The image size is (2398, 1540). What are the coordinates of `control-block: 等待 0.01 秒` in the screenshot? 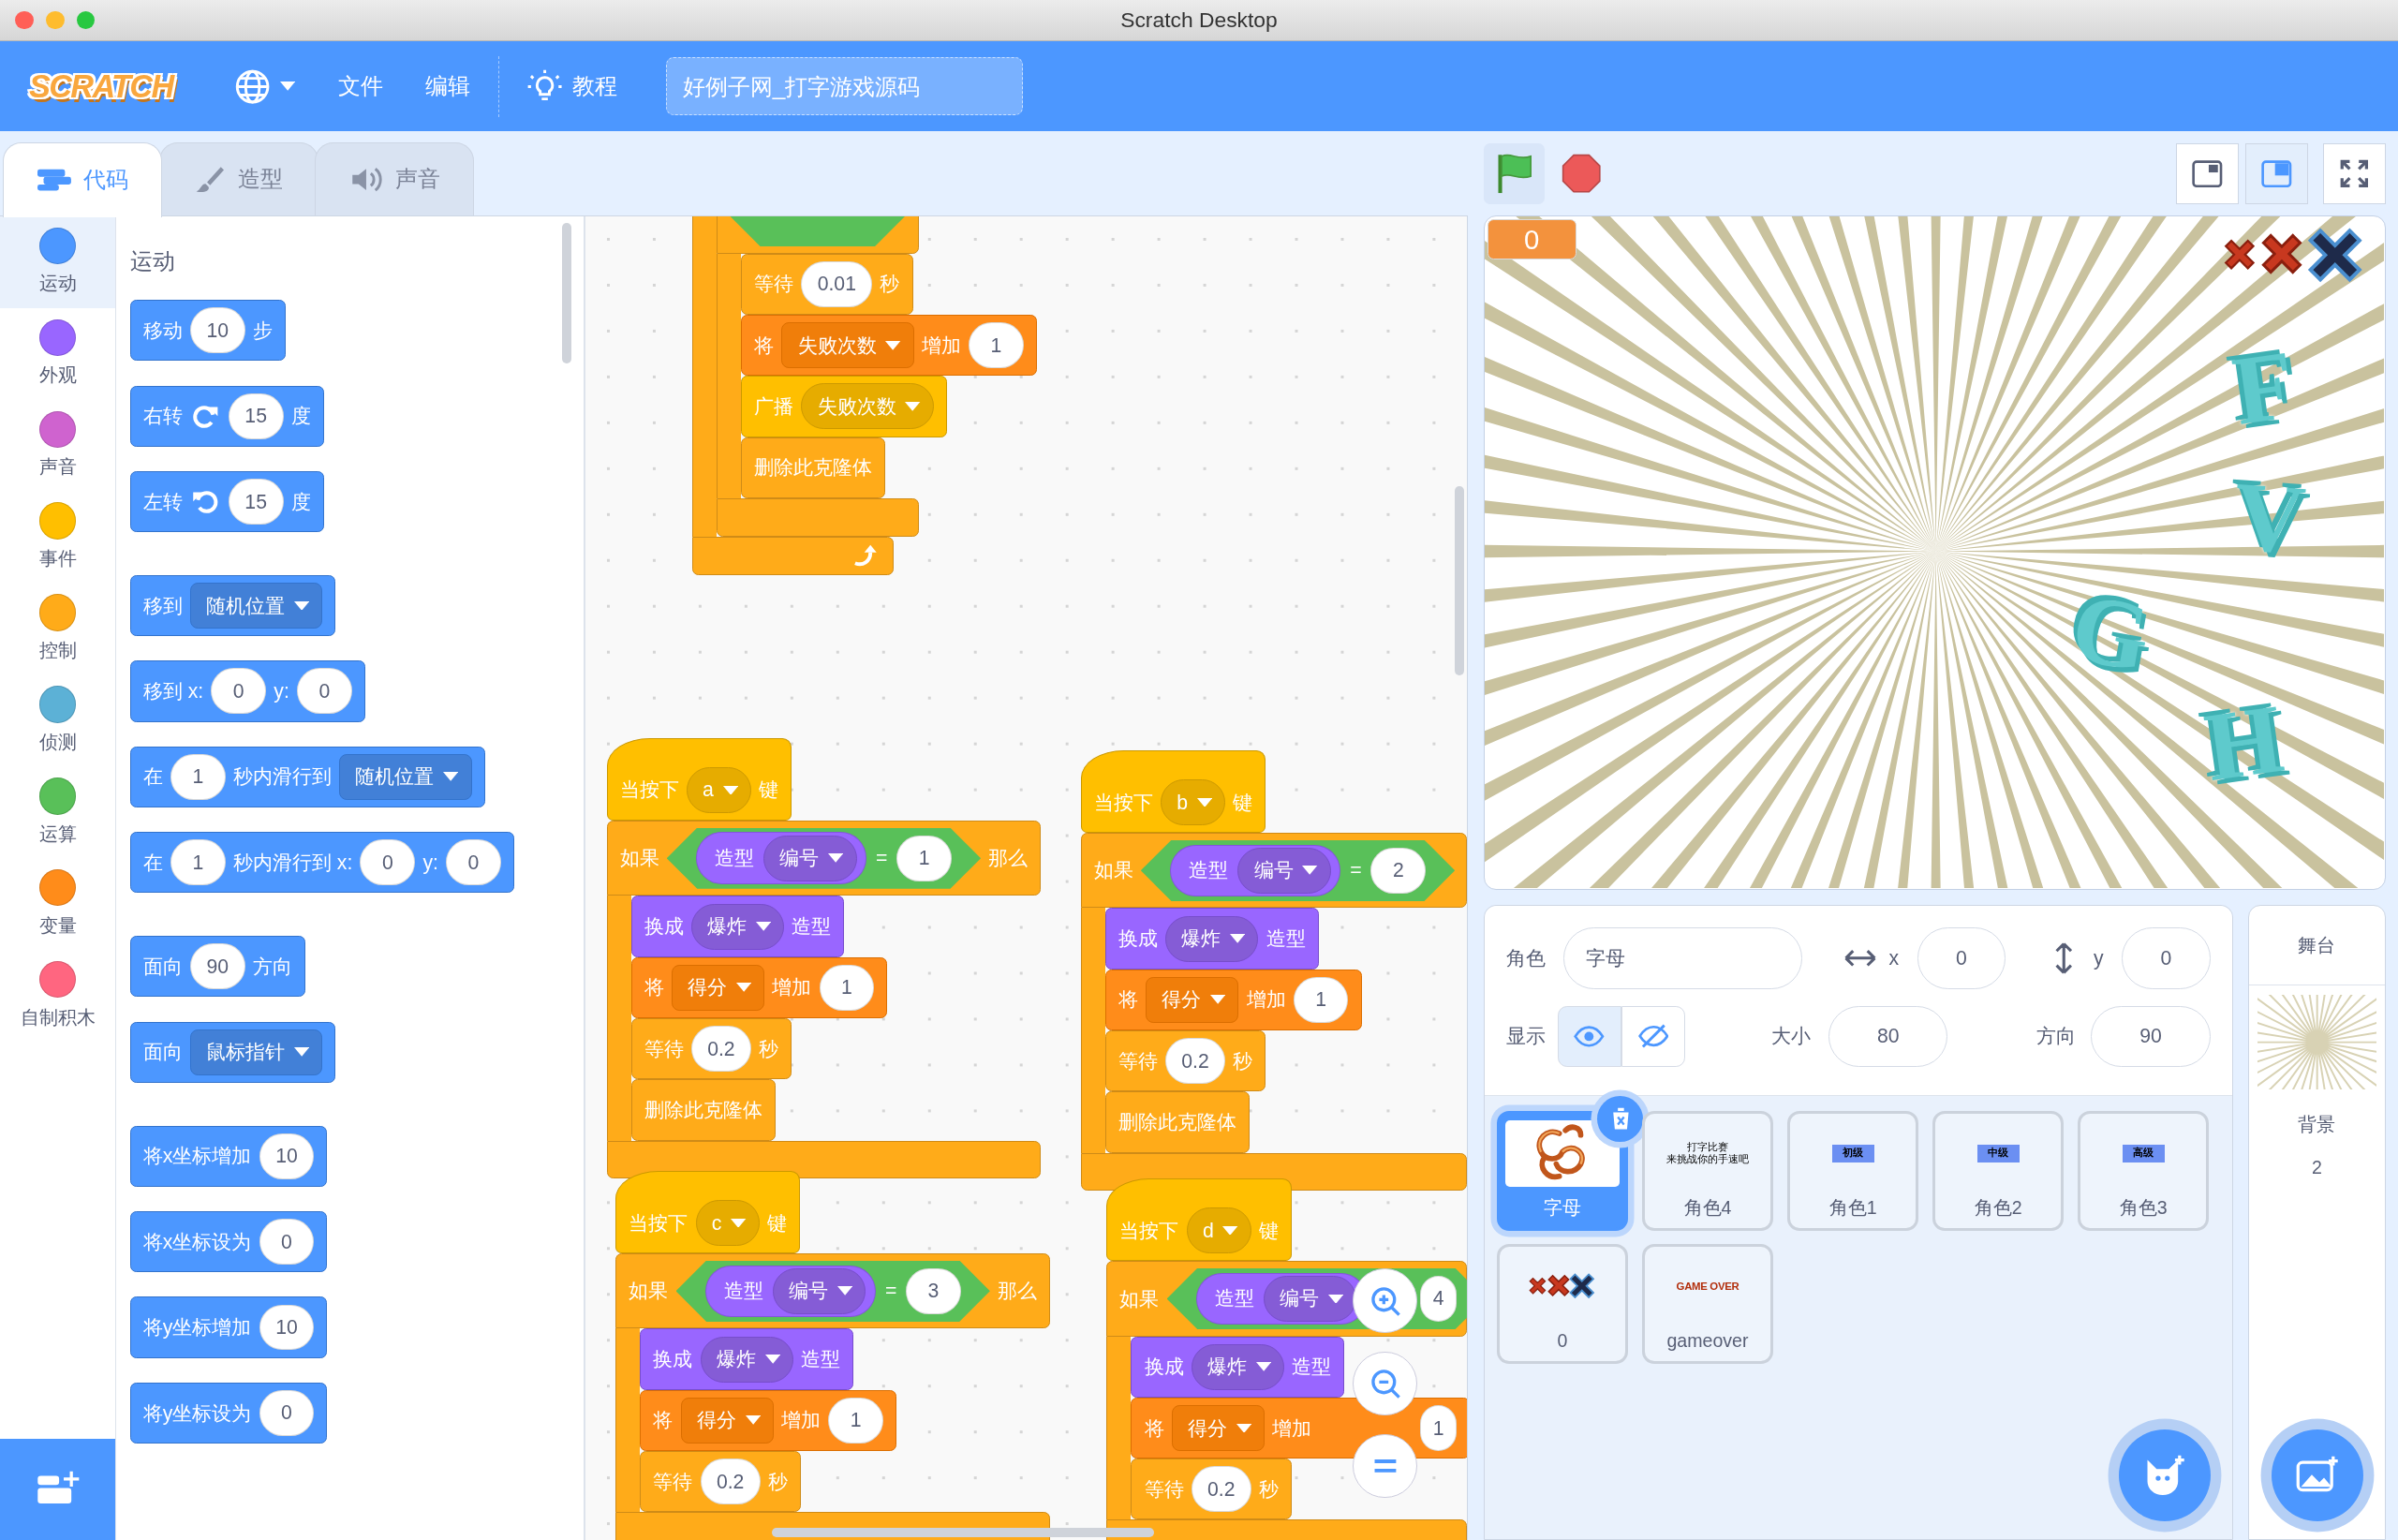 It's located at (827, 284).